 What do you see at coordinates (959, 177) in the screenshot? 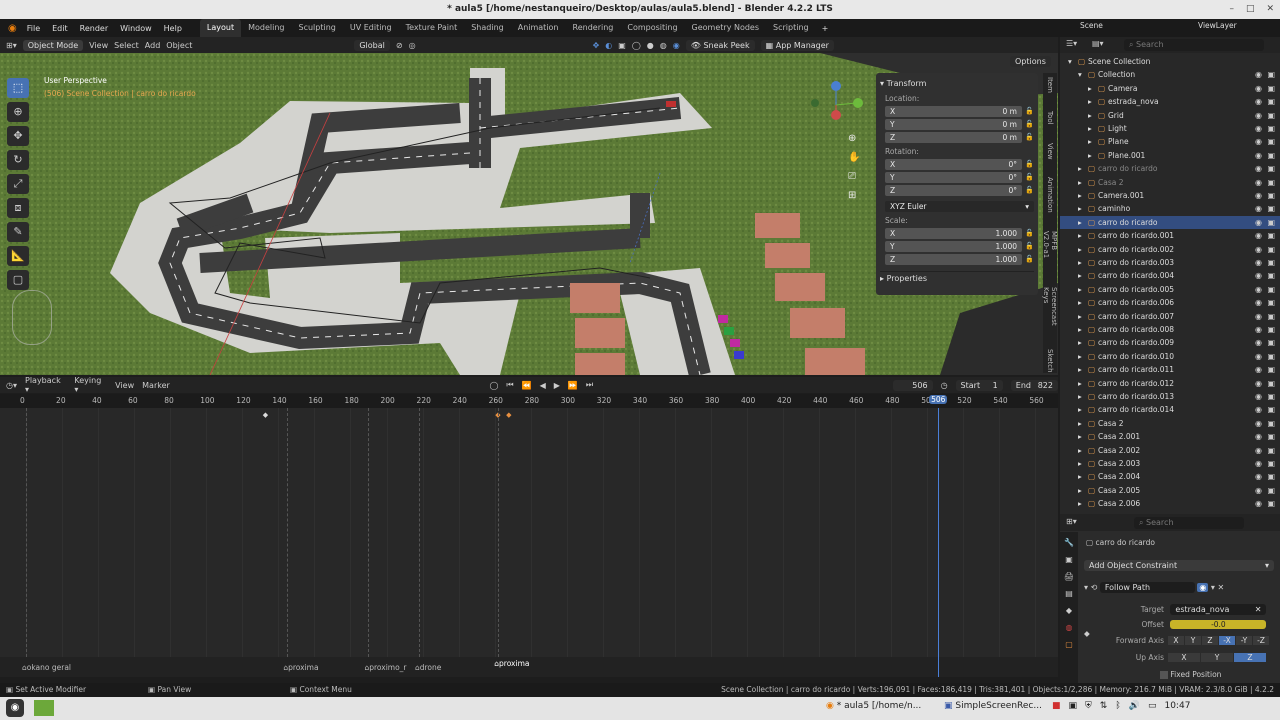
I see `rotation-y-row: Y 0° 🔓` at bounding box center [959, 177].